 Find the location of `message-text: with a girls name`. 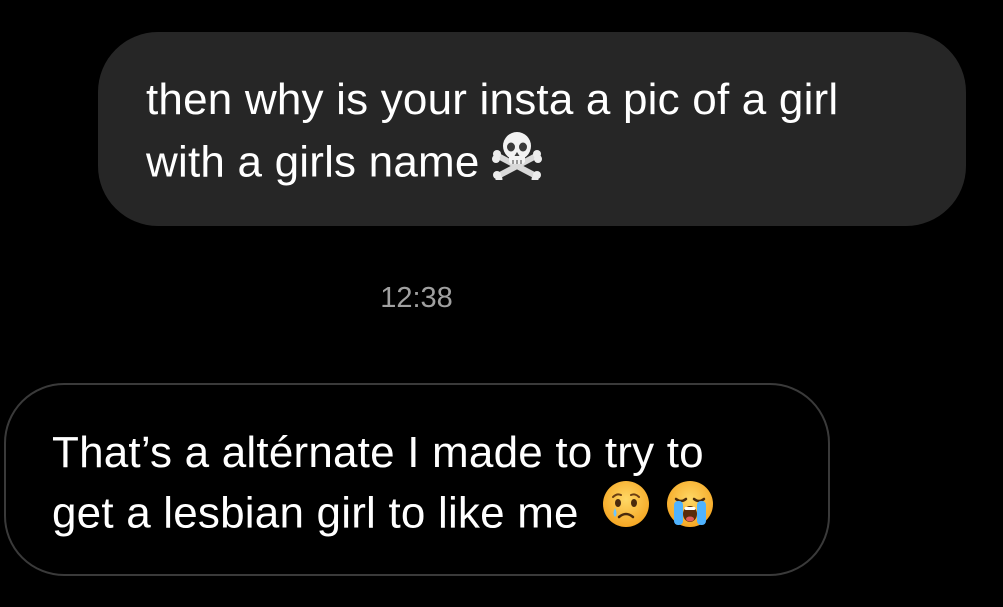

message-text: with a girls name is located at coordinates (313, 162).